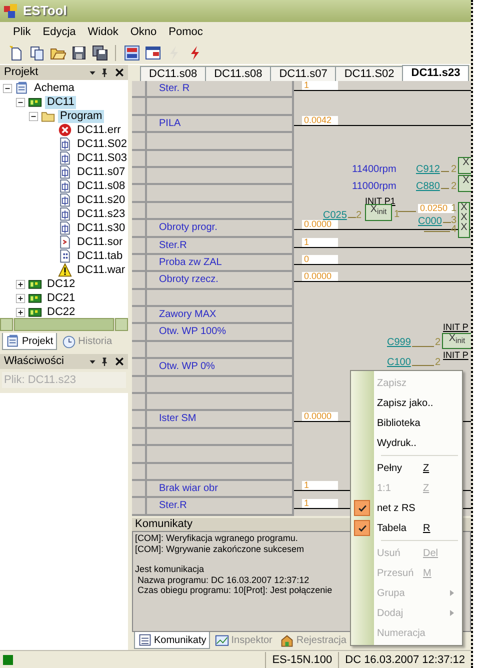  What do you see at coordinates (36, 53) in the screenshot?
I see `copy-icon` at bounding box center [36, 53].